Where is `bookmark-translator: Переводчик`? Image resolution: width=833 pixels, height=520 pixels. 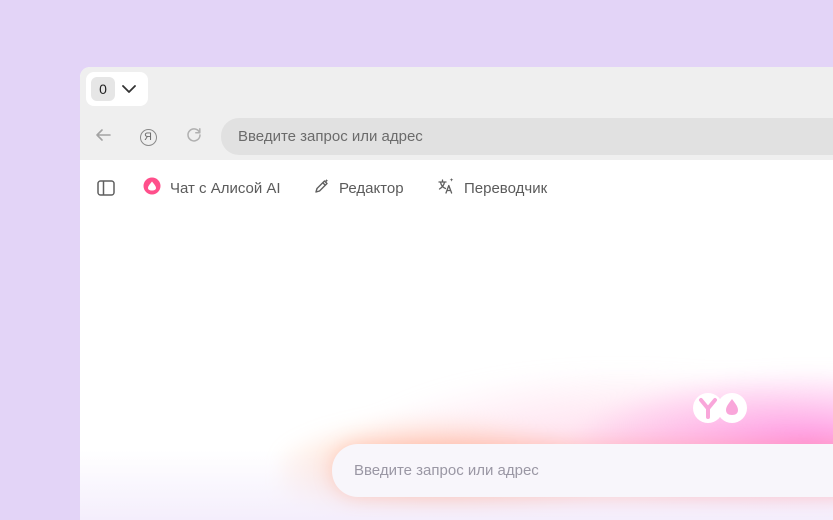 bookmark-translator: Переводчик is located at coordinates (492, 188).